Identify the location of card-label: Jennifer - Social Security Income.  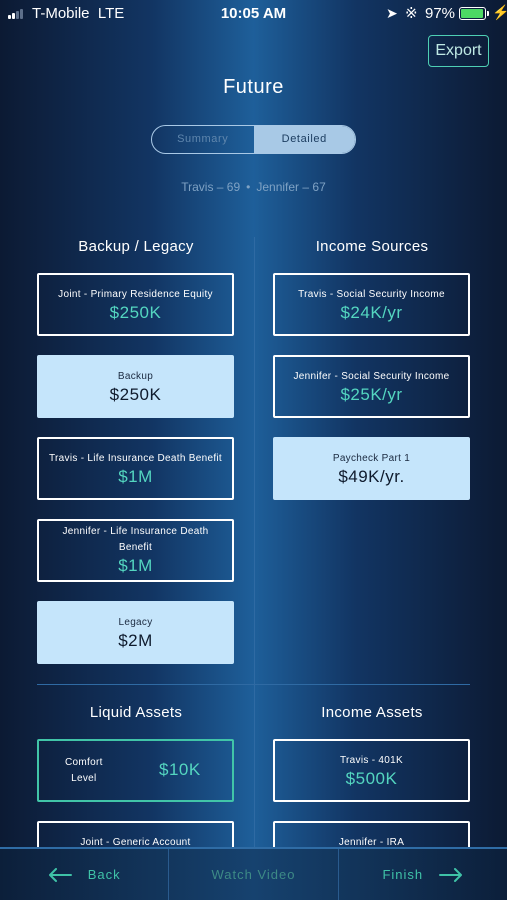
(371, 376).